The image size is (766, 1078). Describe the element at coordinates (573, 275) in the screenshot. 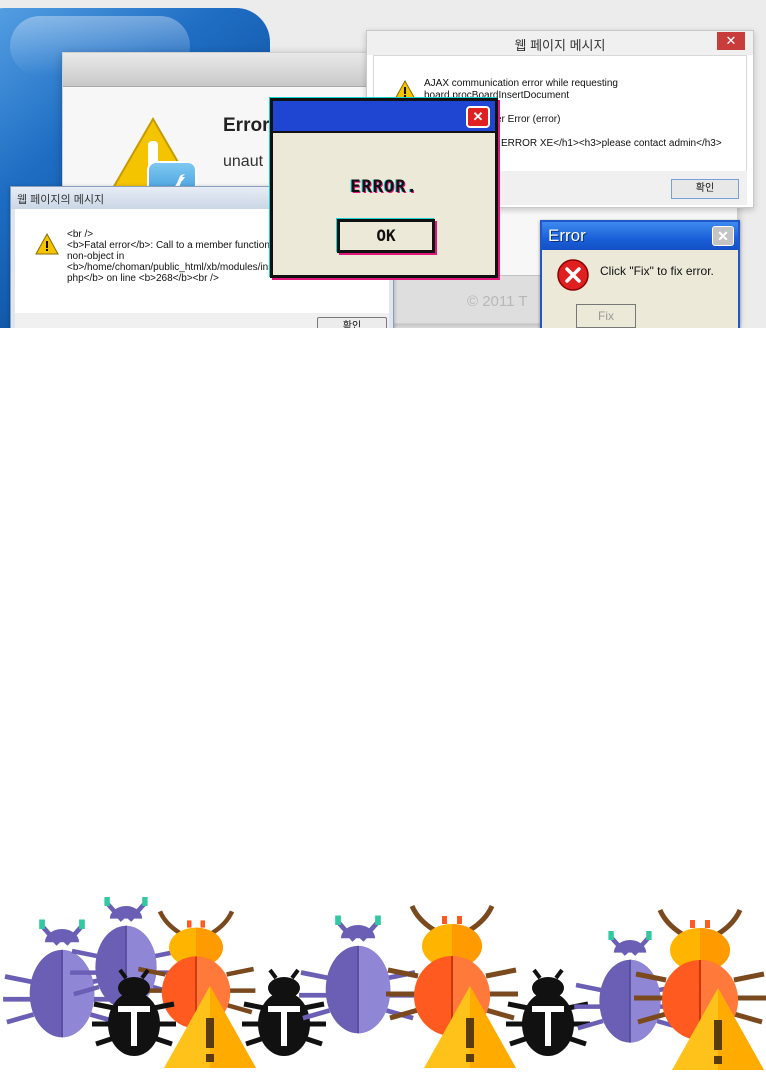

I see `error-x-icon` at that location.